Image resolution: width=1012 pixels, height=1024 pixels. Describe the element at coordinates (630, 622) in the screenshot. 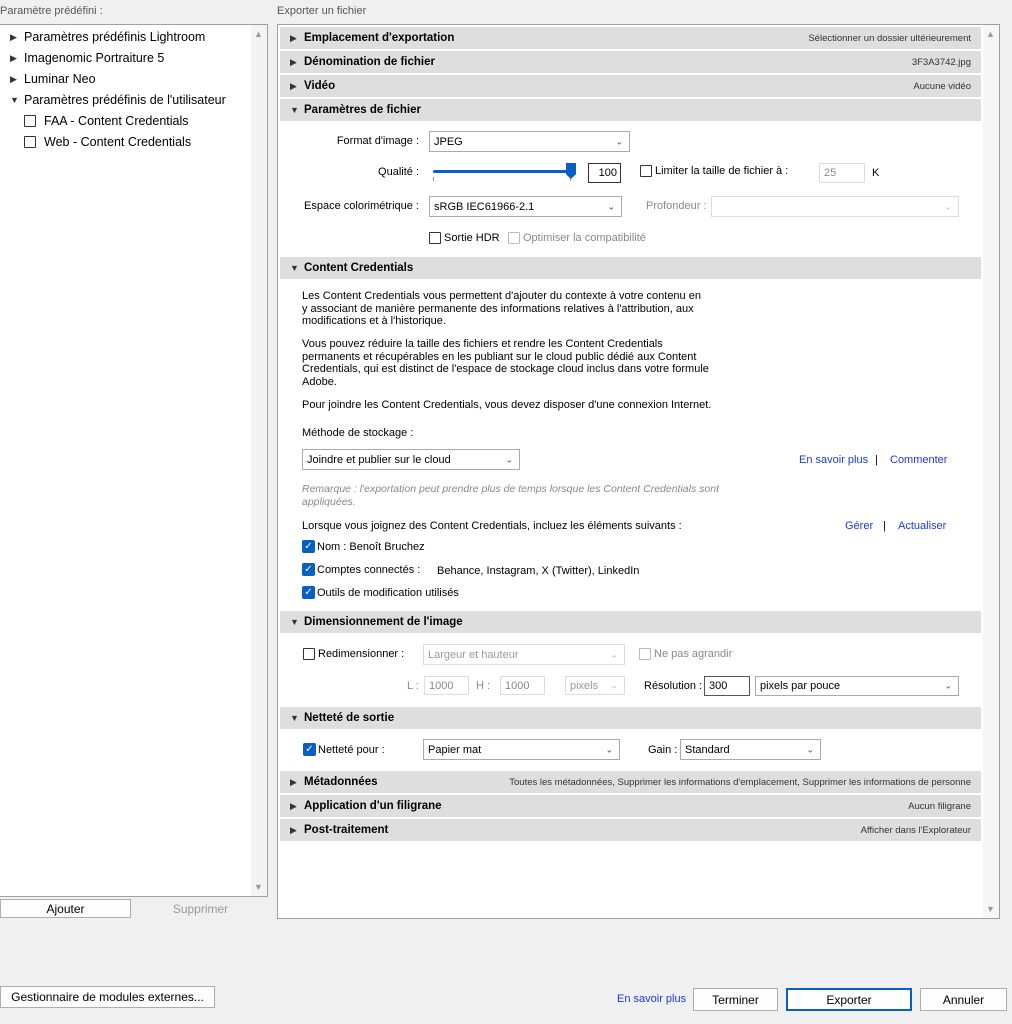

I see `section-image-sizing: ▼ Dimensionnement de l'image` at that location.